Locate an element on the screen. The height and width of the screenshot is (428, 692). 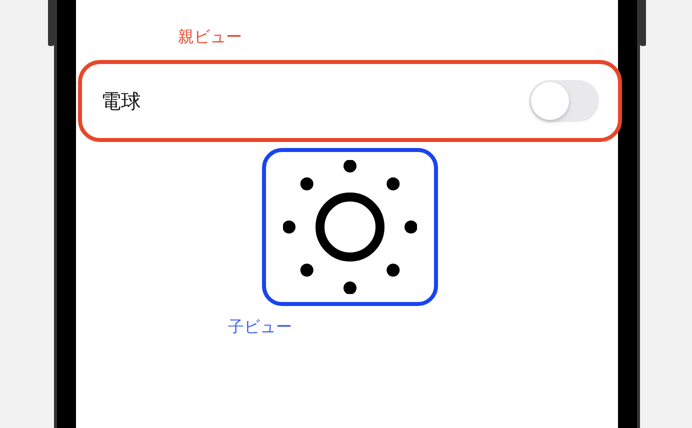
annotation-label: 子ビュー is located at coordinates (260, 327).